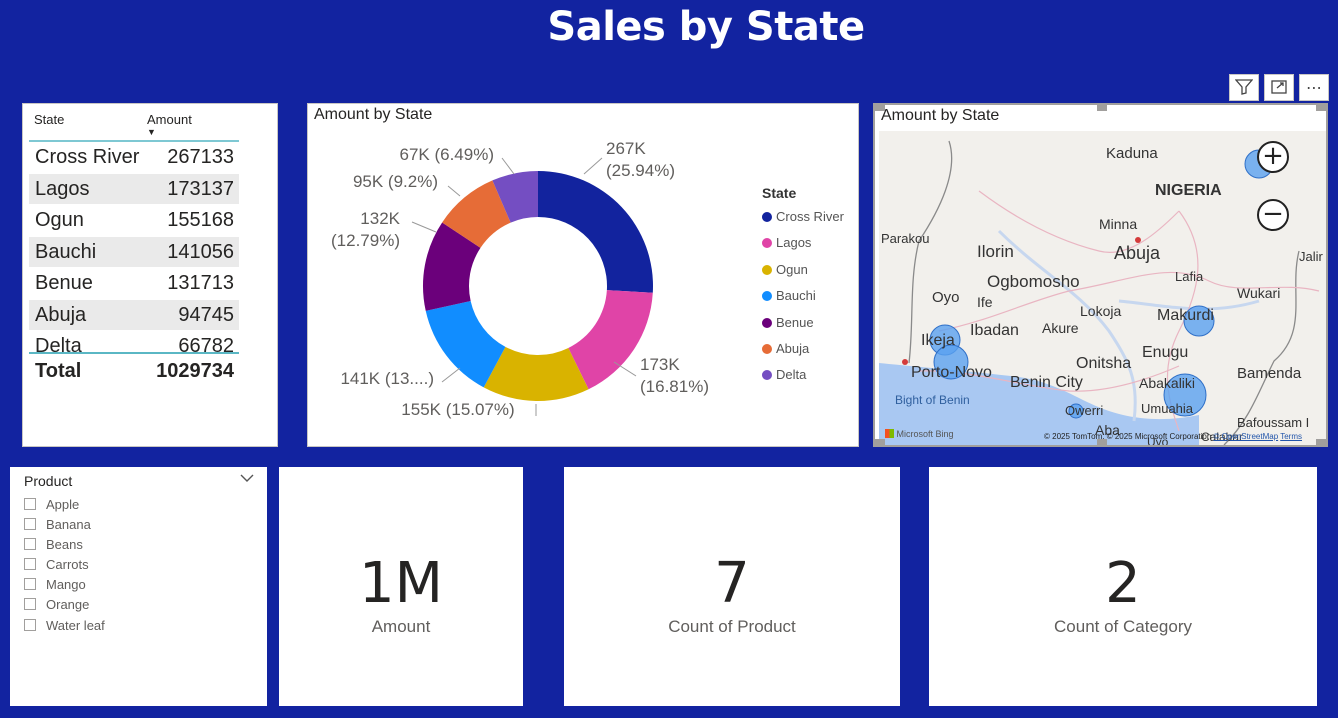 The width and height of the screenshot is (1338, 718). Describe the element at coordinates (247, 479) in the screenshot. I see `chevron-down-icon` at that location.